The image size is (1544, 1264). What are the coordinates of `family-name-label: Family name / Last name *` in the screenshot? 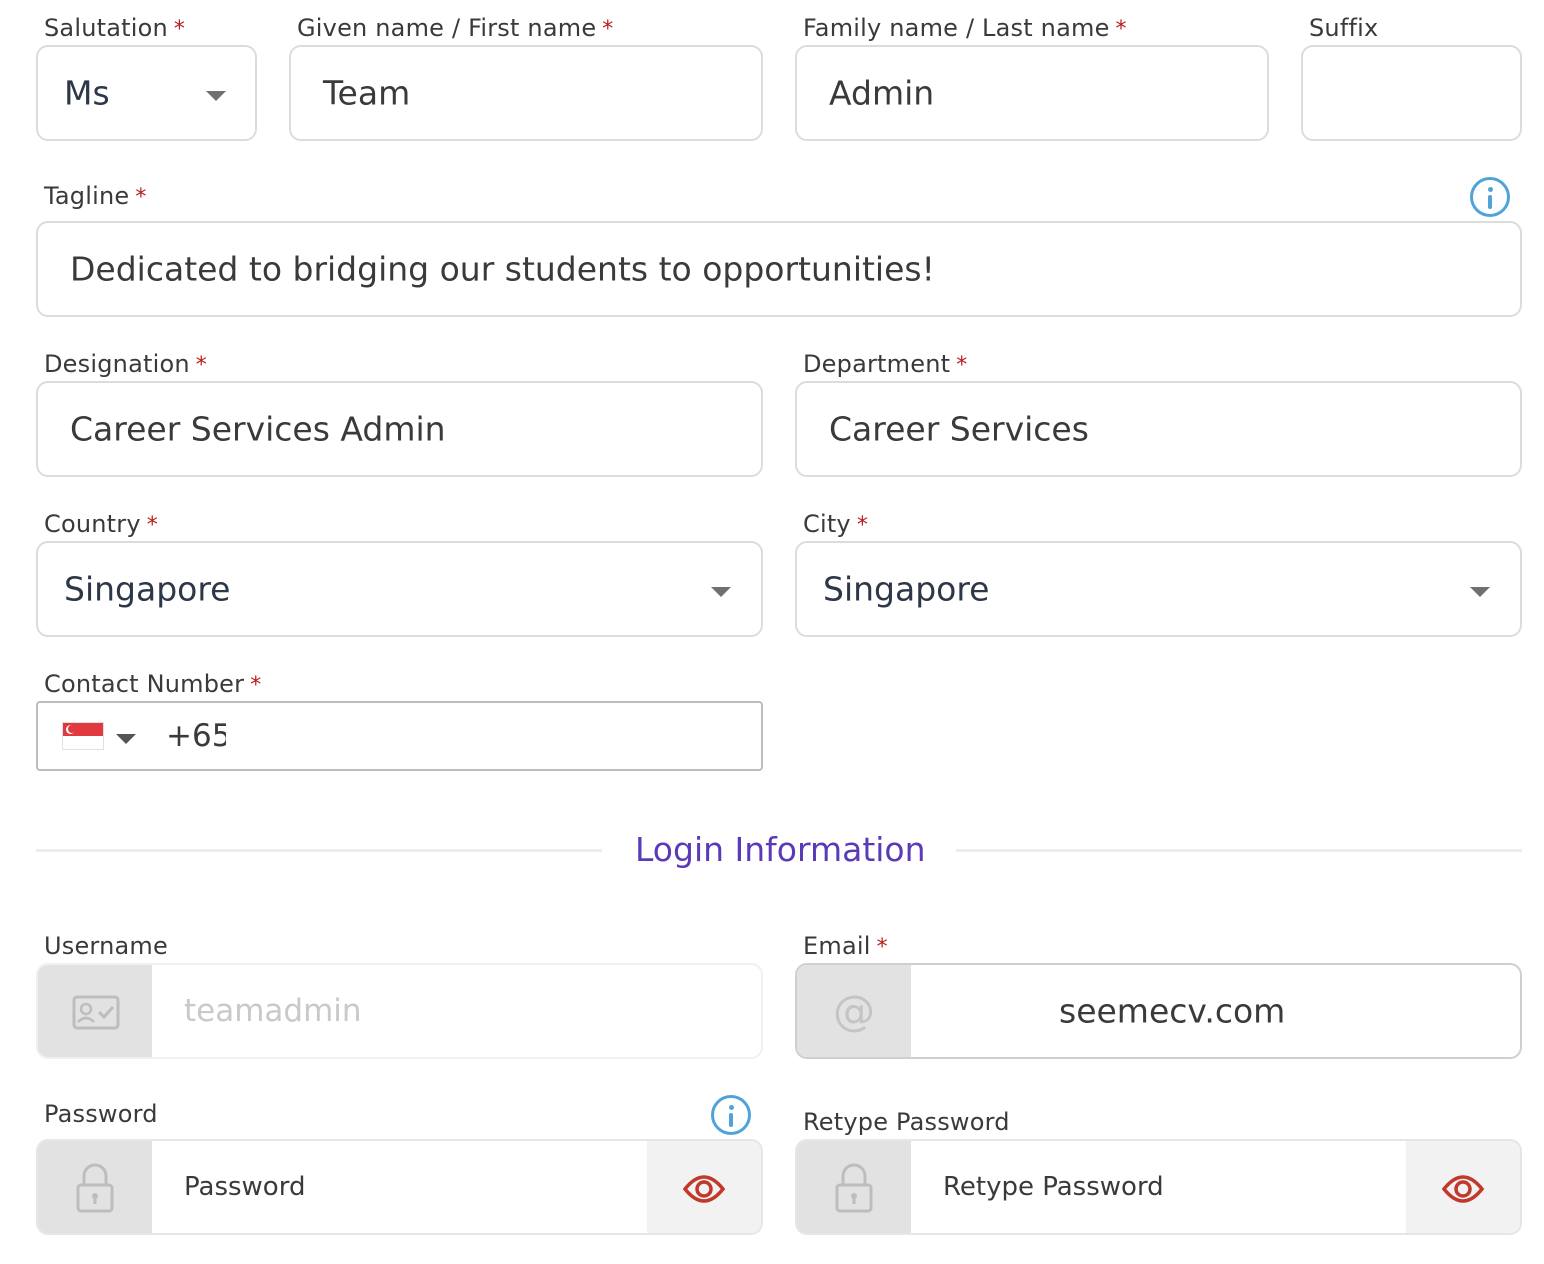 It's located at (965, 28).